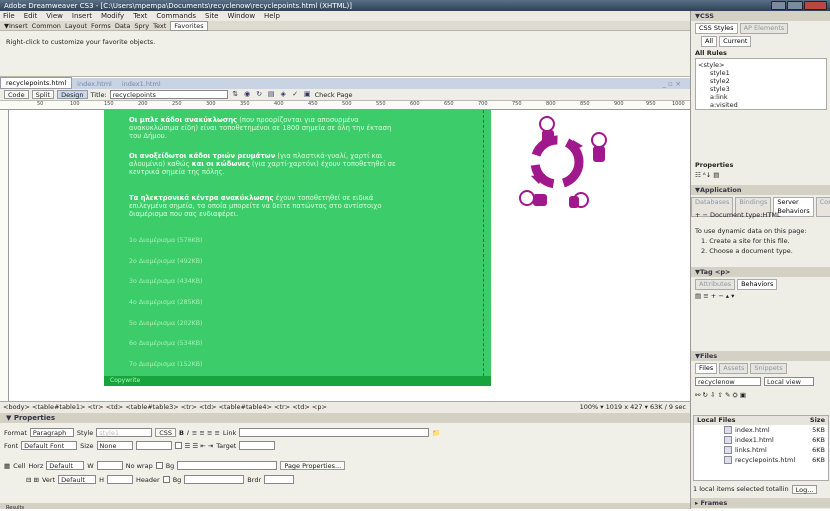 The height and width of the screenshot is (511, 830). I want to click on menu-view: View, so click(54, 16).